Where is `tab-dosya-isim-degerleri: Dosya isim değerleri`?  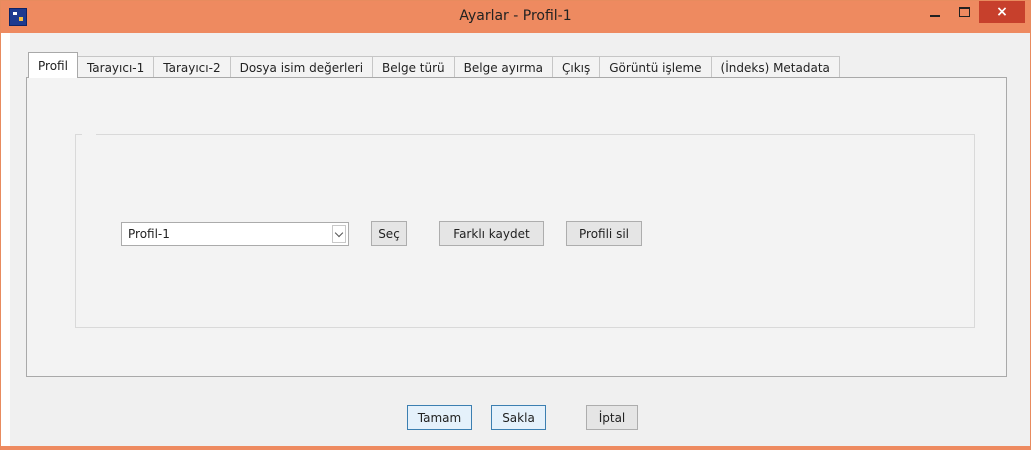 tab-dosya-isim-degerleri: Dosya isim değerleri is located at coordinates (301, 67).